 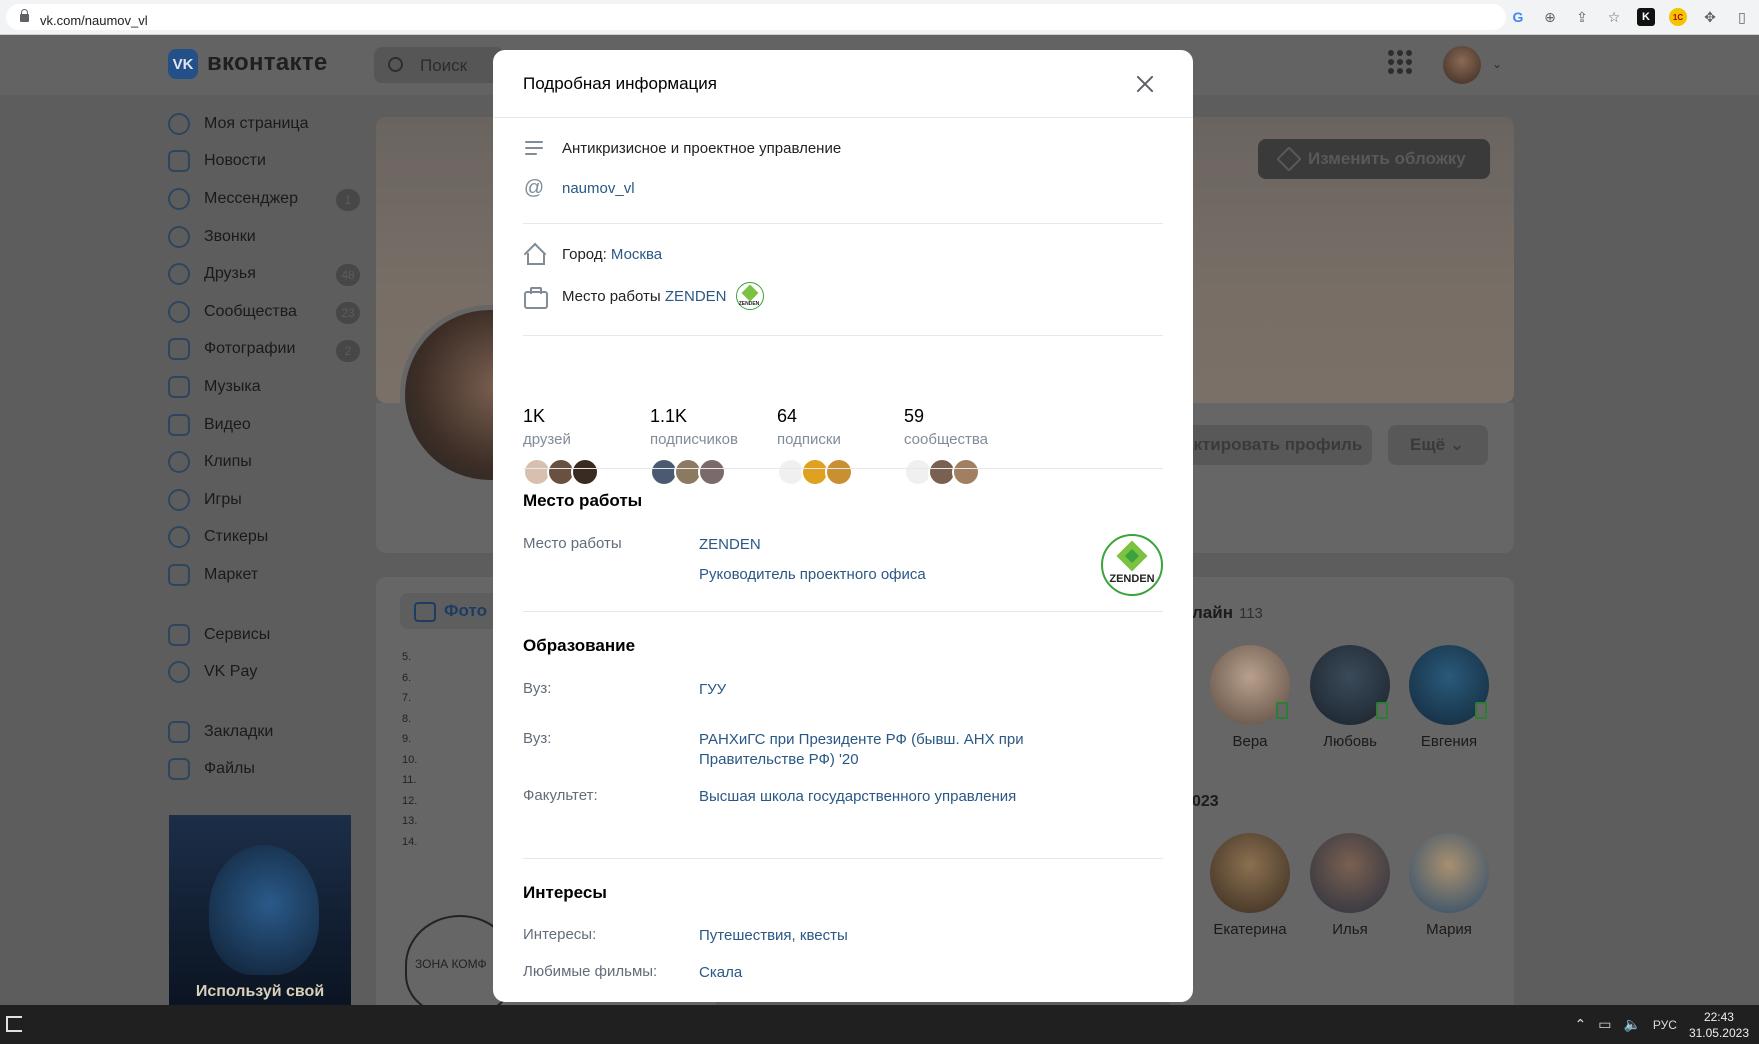 I want to click on clock: 22:43 31.05.2023, so click(x=1719, y=1025).